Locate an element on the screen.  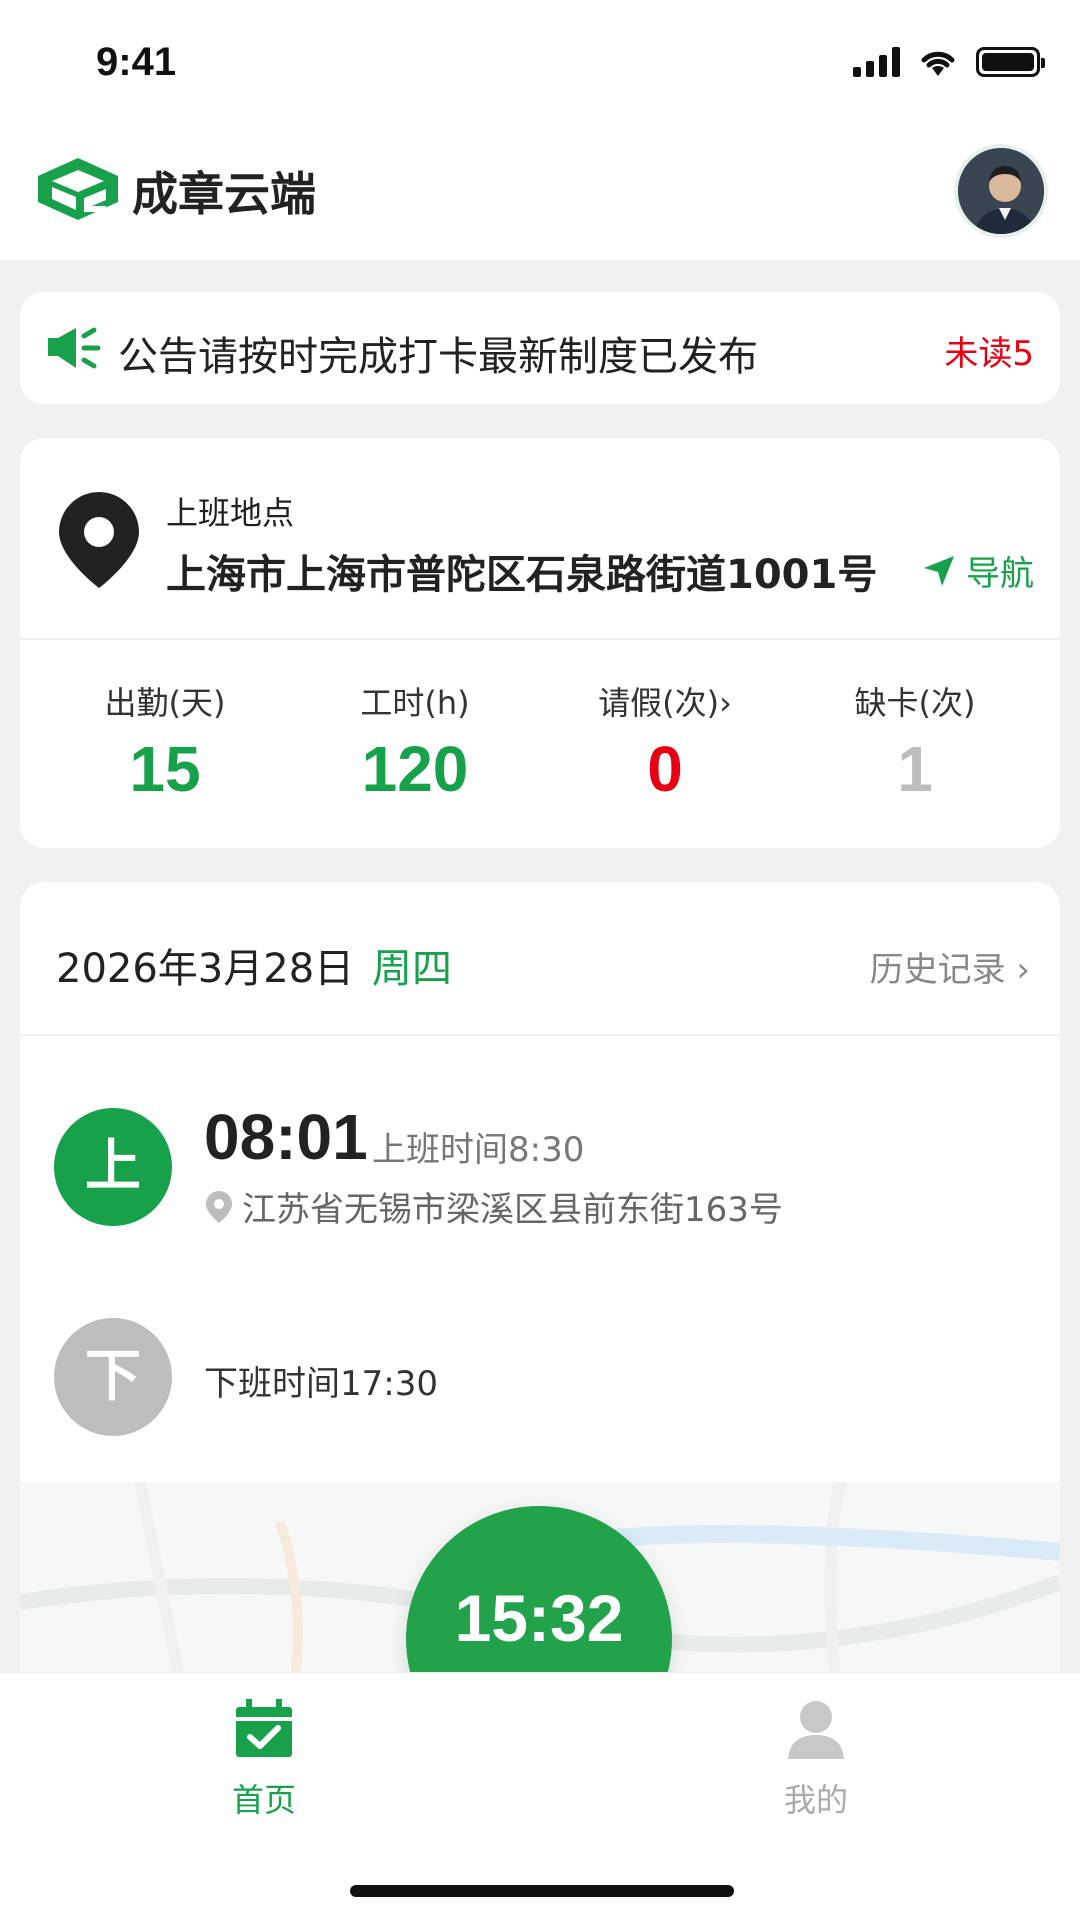
clock-in-place-text: 江苏省无锡市梁溪区县前东街163号 is located at coordinates (512, 1210).